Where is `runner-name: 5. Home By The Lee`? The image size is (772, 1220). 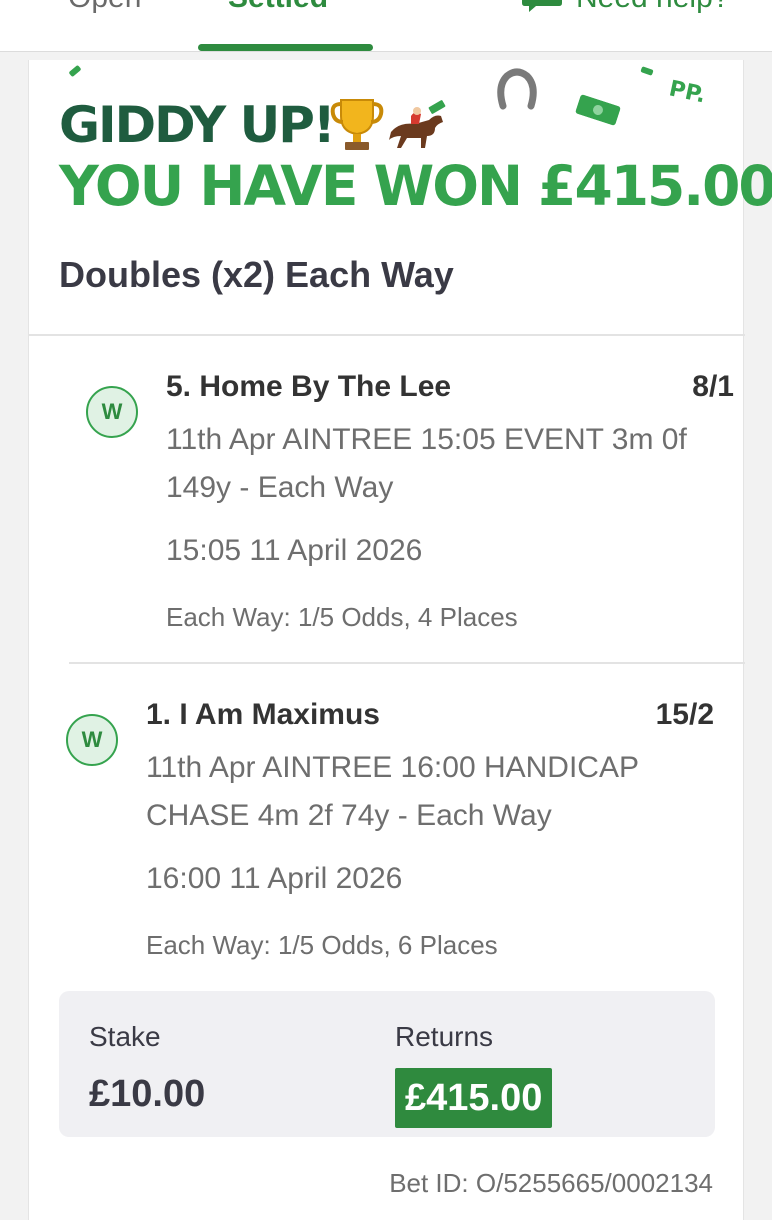 runner-name: 5. Home By The Lee is located at coordinates (309, 386).